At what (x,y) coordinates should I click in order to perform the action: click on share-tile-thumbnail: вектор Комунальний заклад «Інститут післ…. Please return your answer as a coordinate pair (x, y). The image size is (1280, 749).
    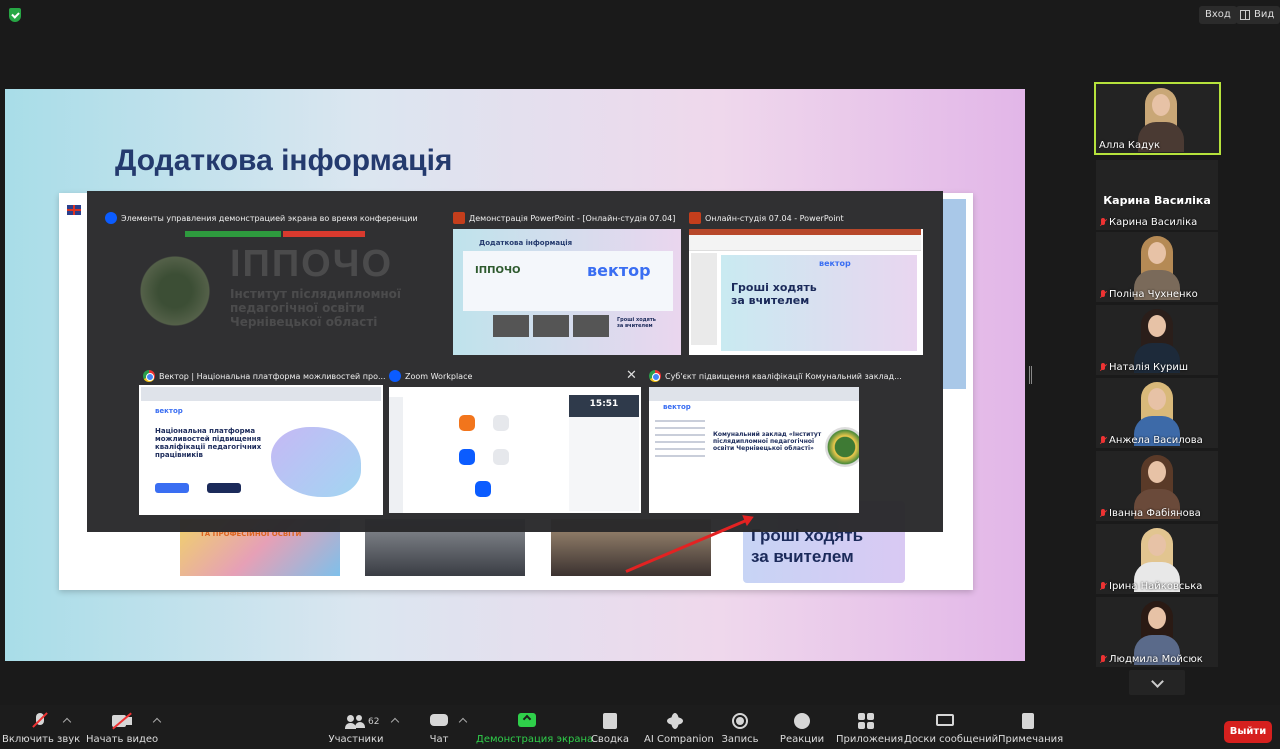
    Looking at the image, I should click on (754, 450).